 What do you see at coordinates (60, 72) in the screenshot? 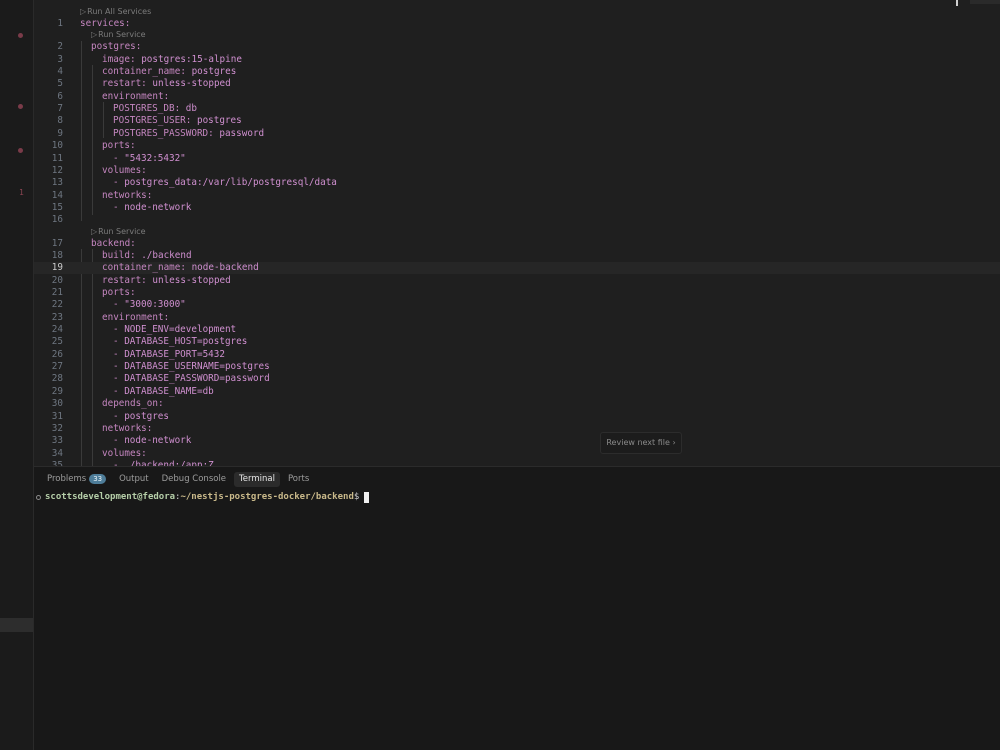
I see `line-number: 4` at bounding box center [60, 72].